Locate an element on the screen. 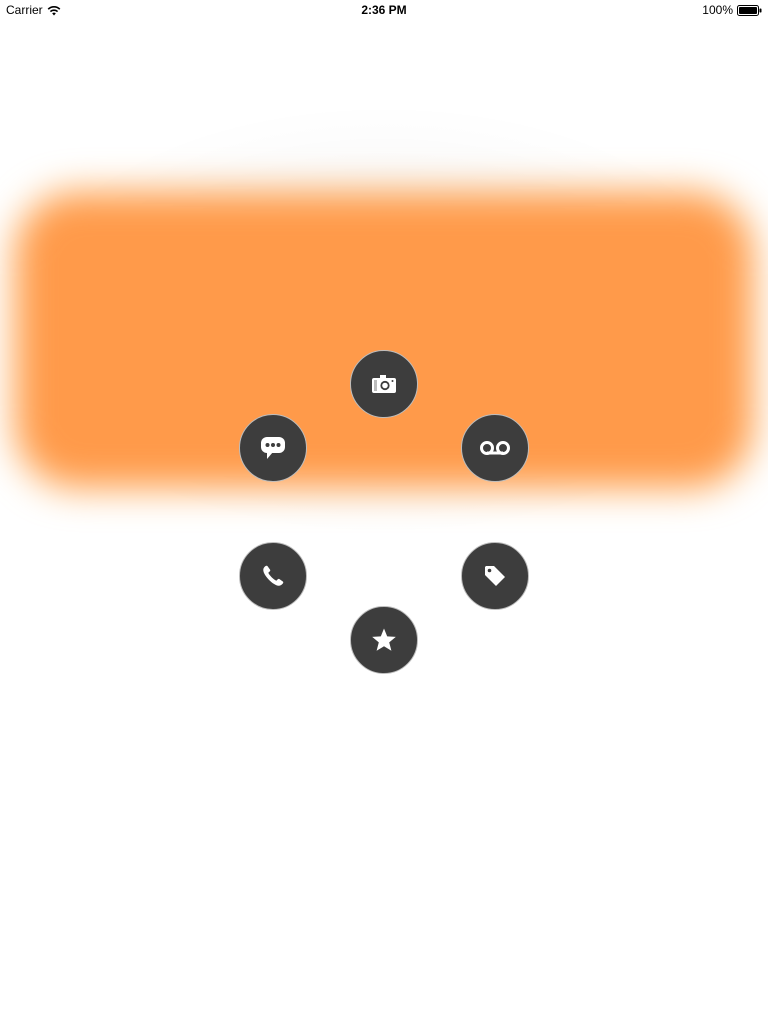  tag-icon is located at coordinates (495, 576).